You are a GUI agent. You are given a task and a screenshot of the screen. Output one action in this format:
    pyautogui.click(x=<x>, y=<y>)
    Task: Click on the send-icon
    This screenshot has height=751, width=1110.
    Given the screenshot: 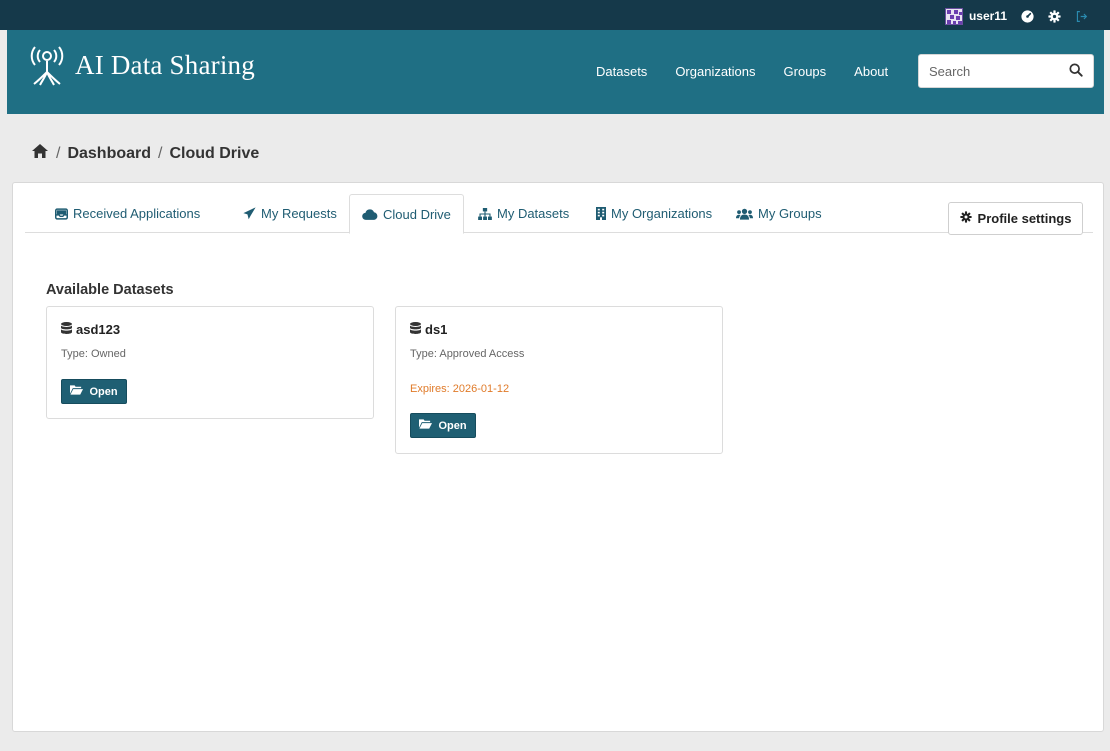 What is the action you would take?
    pyautogui.click(x=249, y=213)
    